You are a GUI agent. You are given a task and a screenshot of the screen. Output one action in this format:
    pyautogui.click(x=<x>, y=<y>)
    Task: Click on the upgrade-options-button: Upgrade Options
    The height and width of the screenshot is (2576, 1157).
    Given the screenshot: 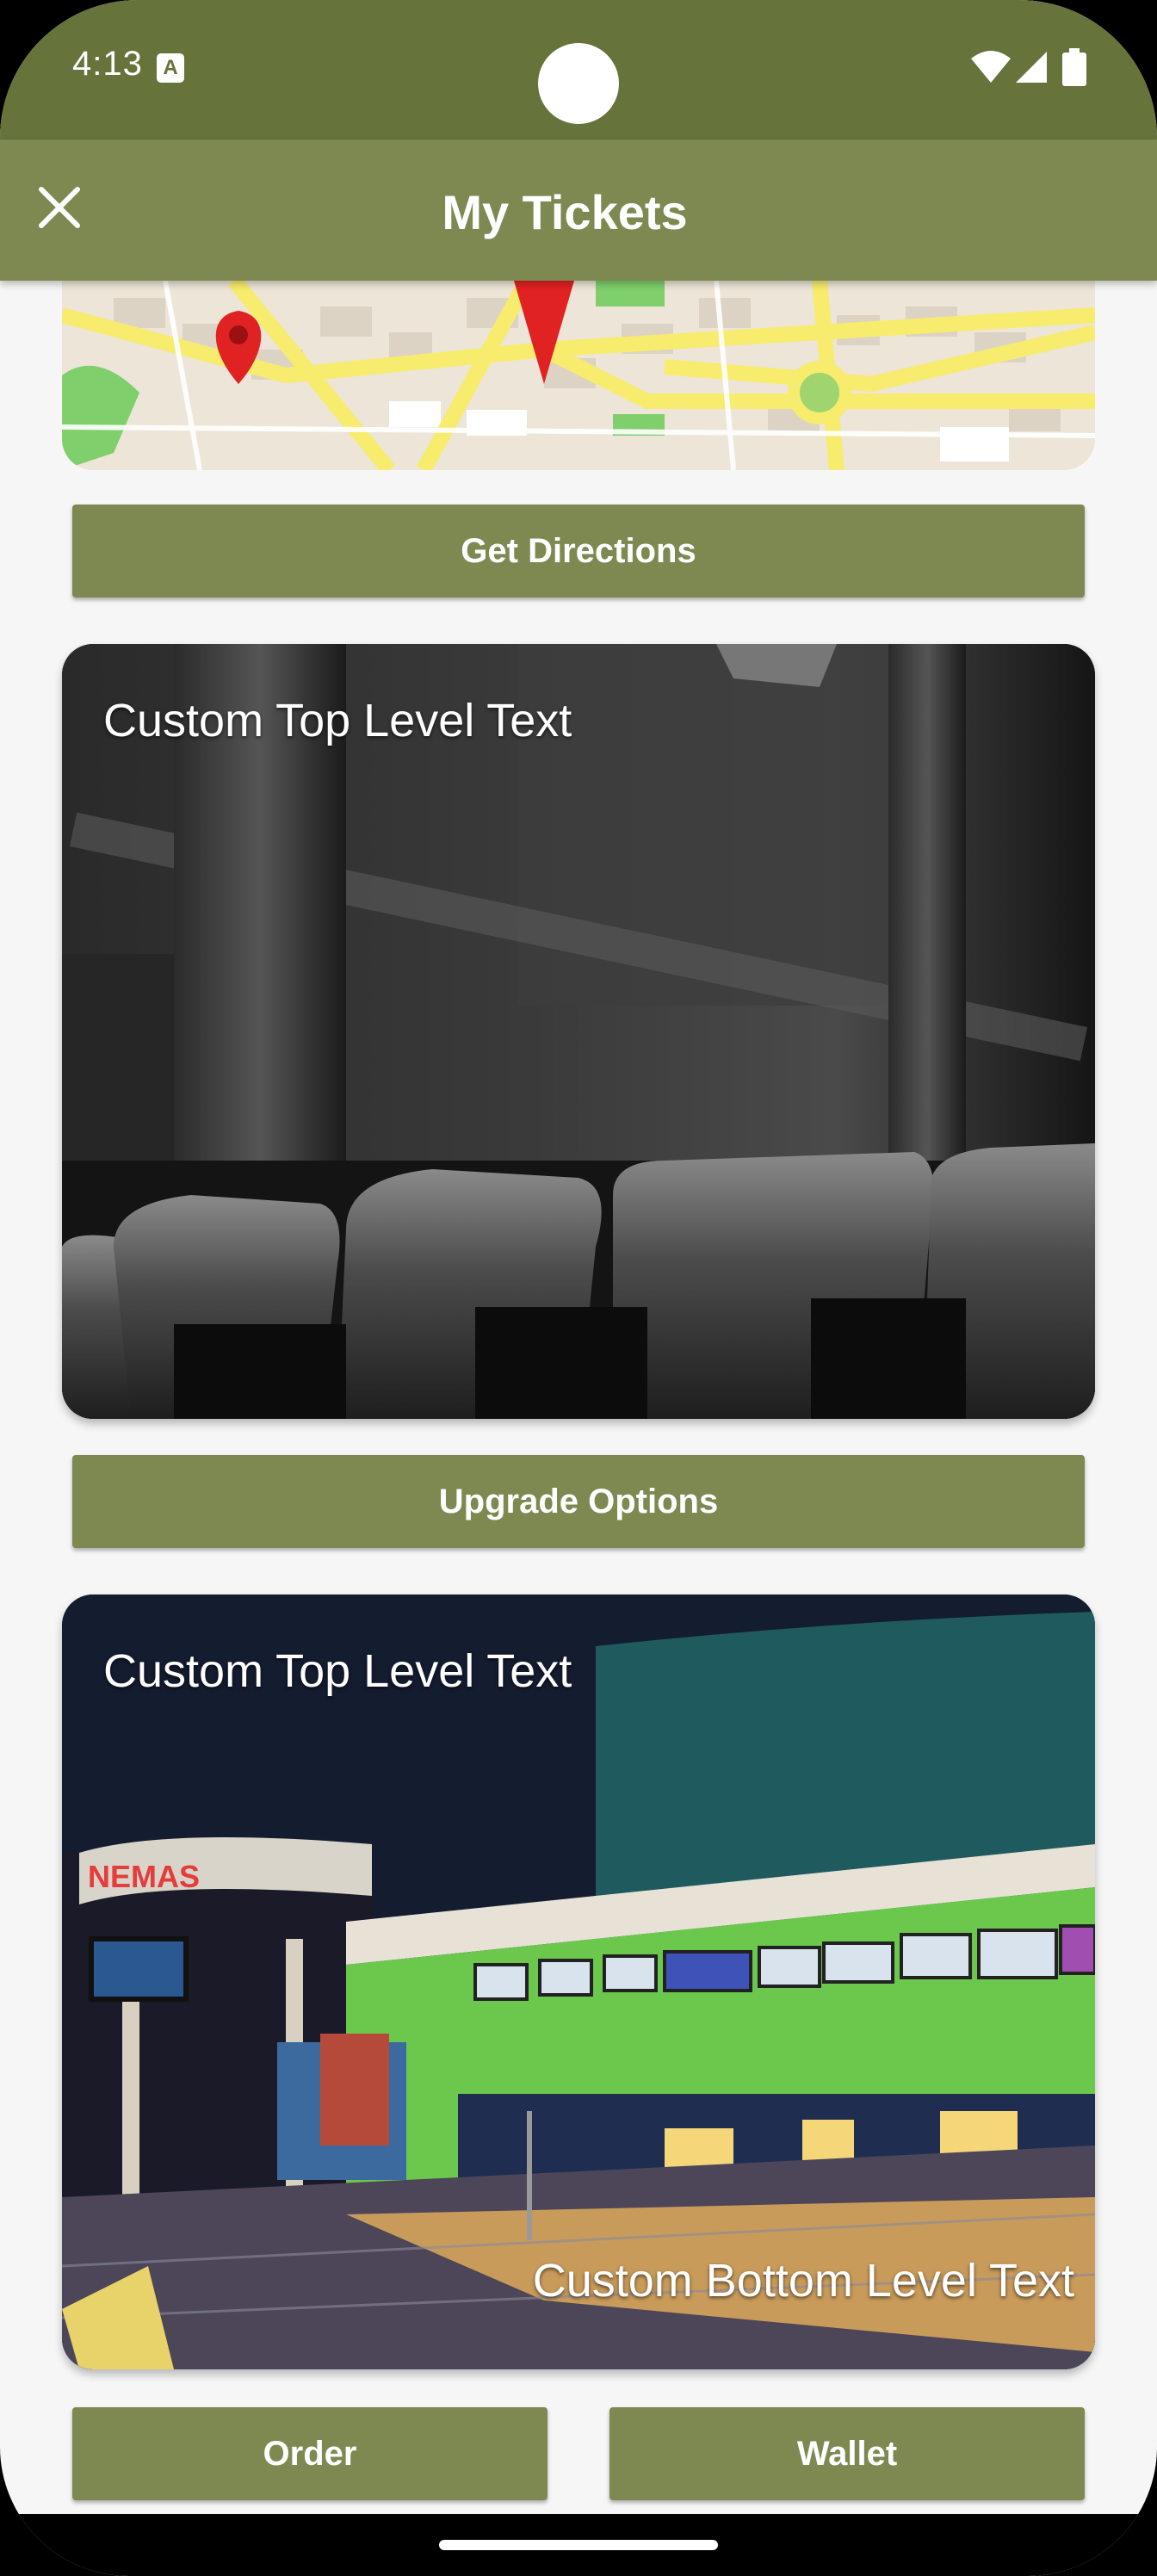 What is the action you would take?
    pyautogui.click(x=579, y=1501)
    